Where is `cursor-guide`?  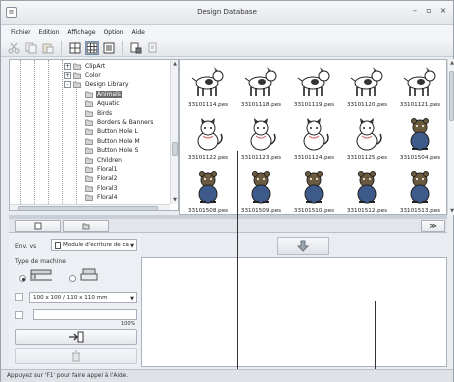
cursor-guide is located at coordinates (237, 266).